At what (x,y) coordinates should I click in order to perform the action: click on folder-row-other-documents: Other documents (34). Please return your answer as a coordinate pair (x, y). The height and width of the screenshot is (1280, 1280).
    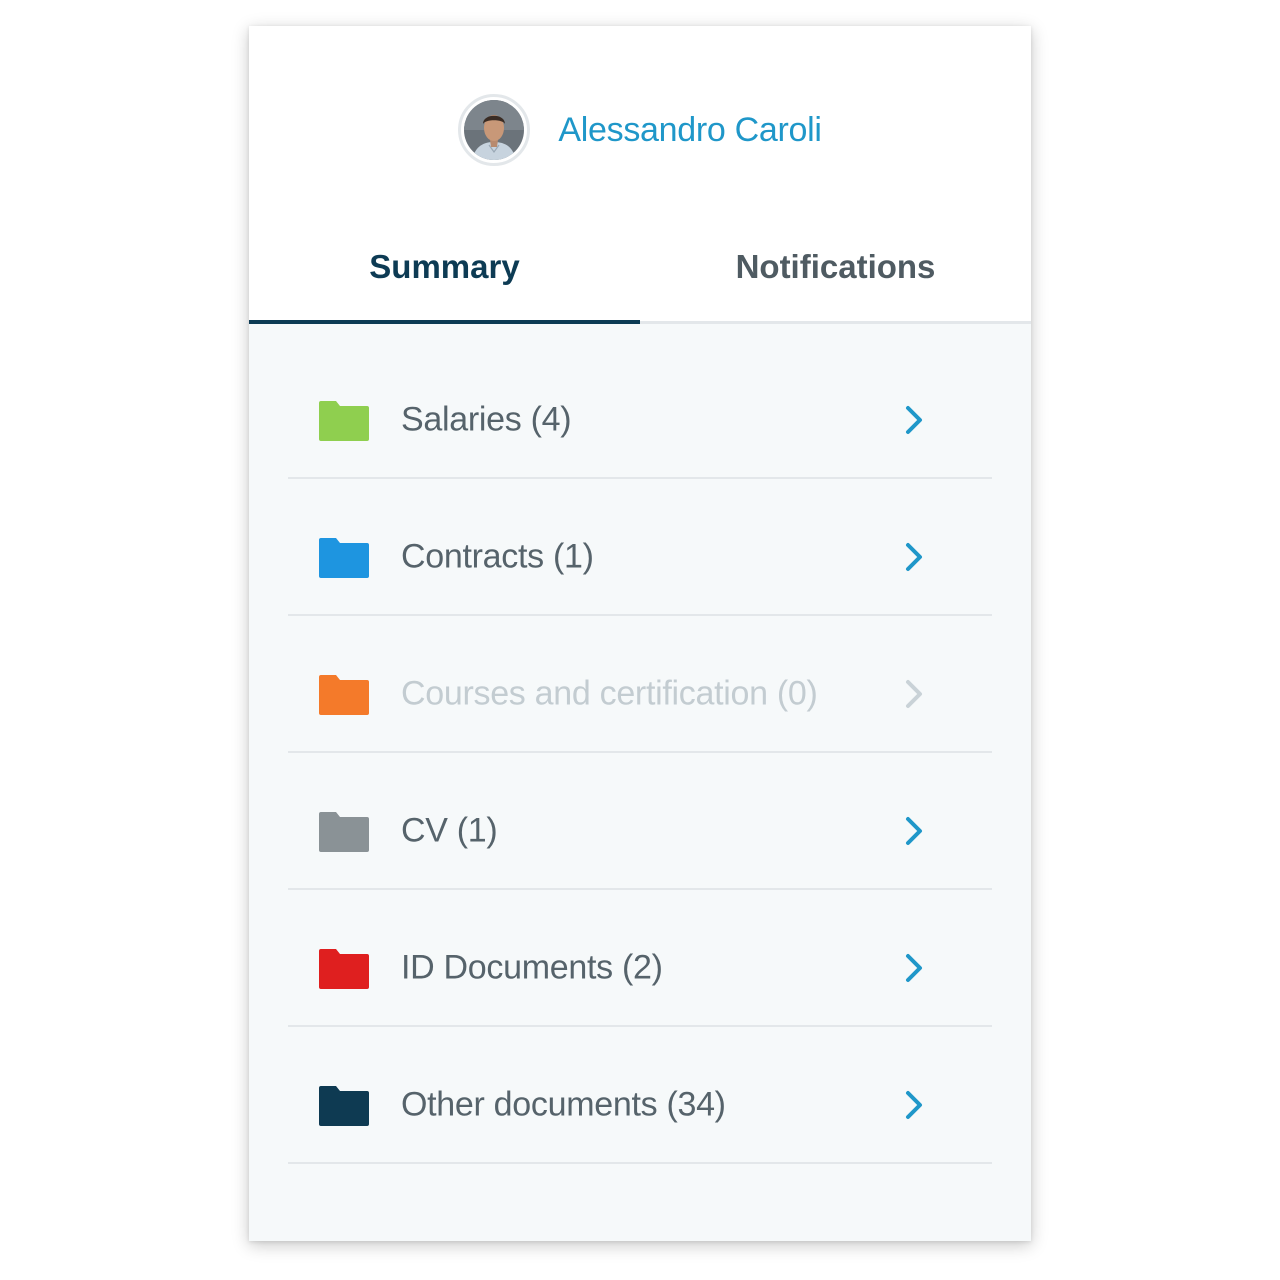
    Looking at the image, I should click on (640, 1095).